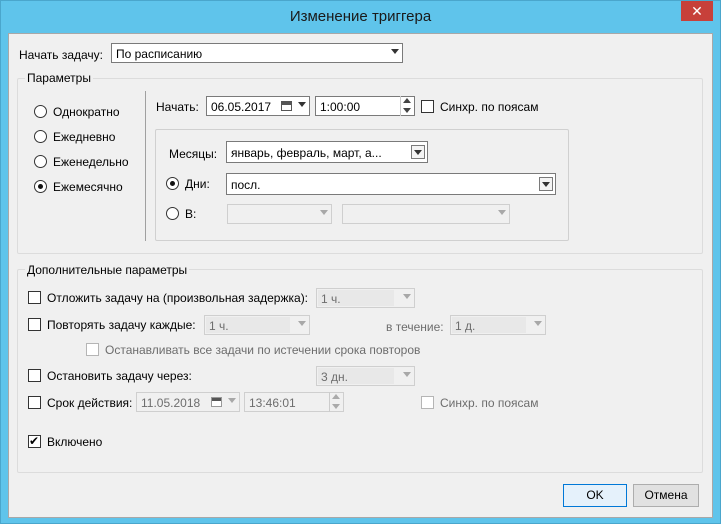 The width and height of the screenshot is (721, 524). I want to click on radio-on, so click(172, 213).